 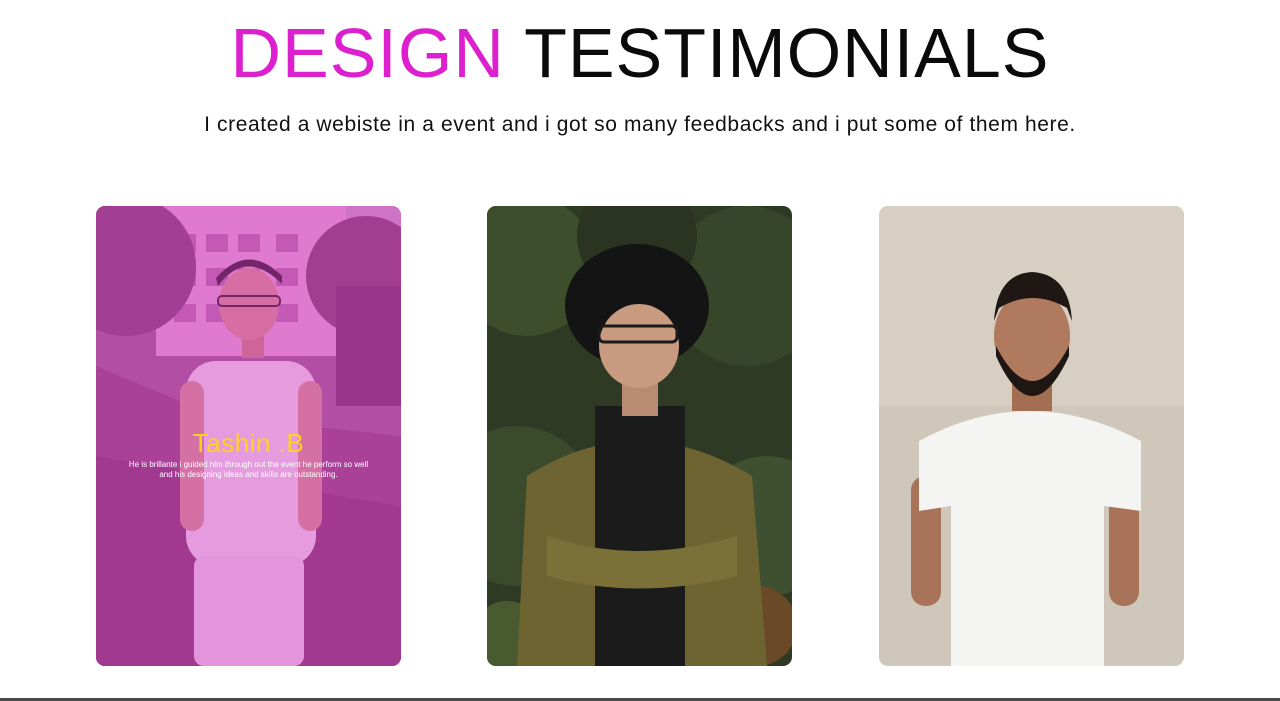 I want to click on page-title: DESIGN TESTIMONIALS, so click(x=640, y=53).